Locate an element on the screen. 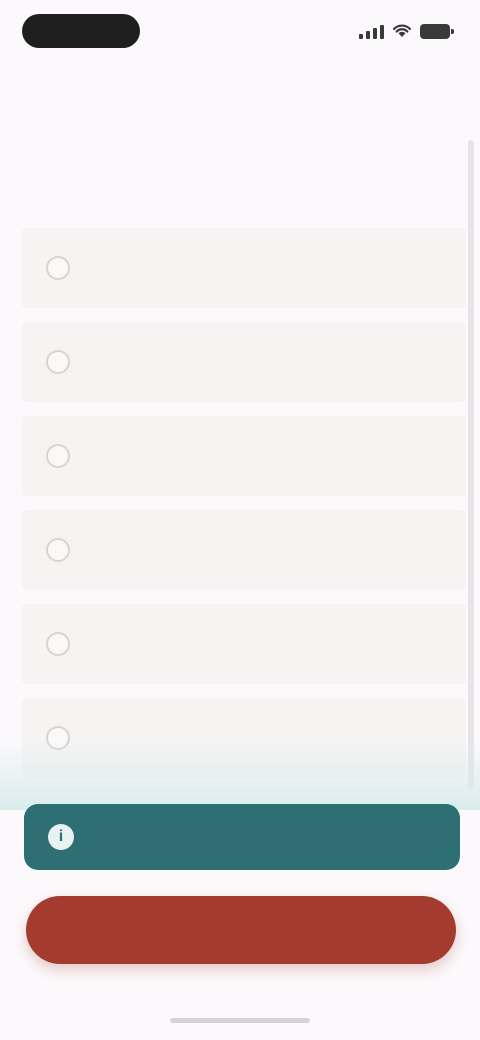  status-icons is located at coordinates (406, 31).